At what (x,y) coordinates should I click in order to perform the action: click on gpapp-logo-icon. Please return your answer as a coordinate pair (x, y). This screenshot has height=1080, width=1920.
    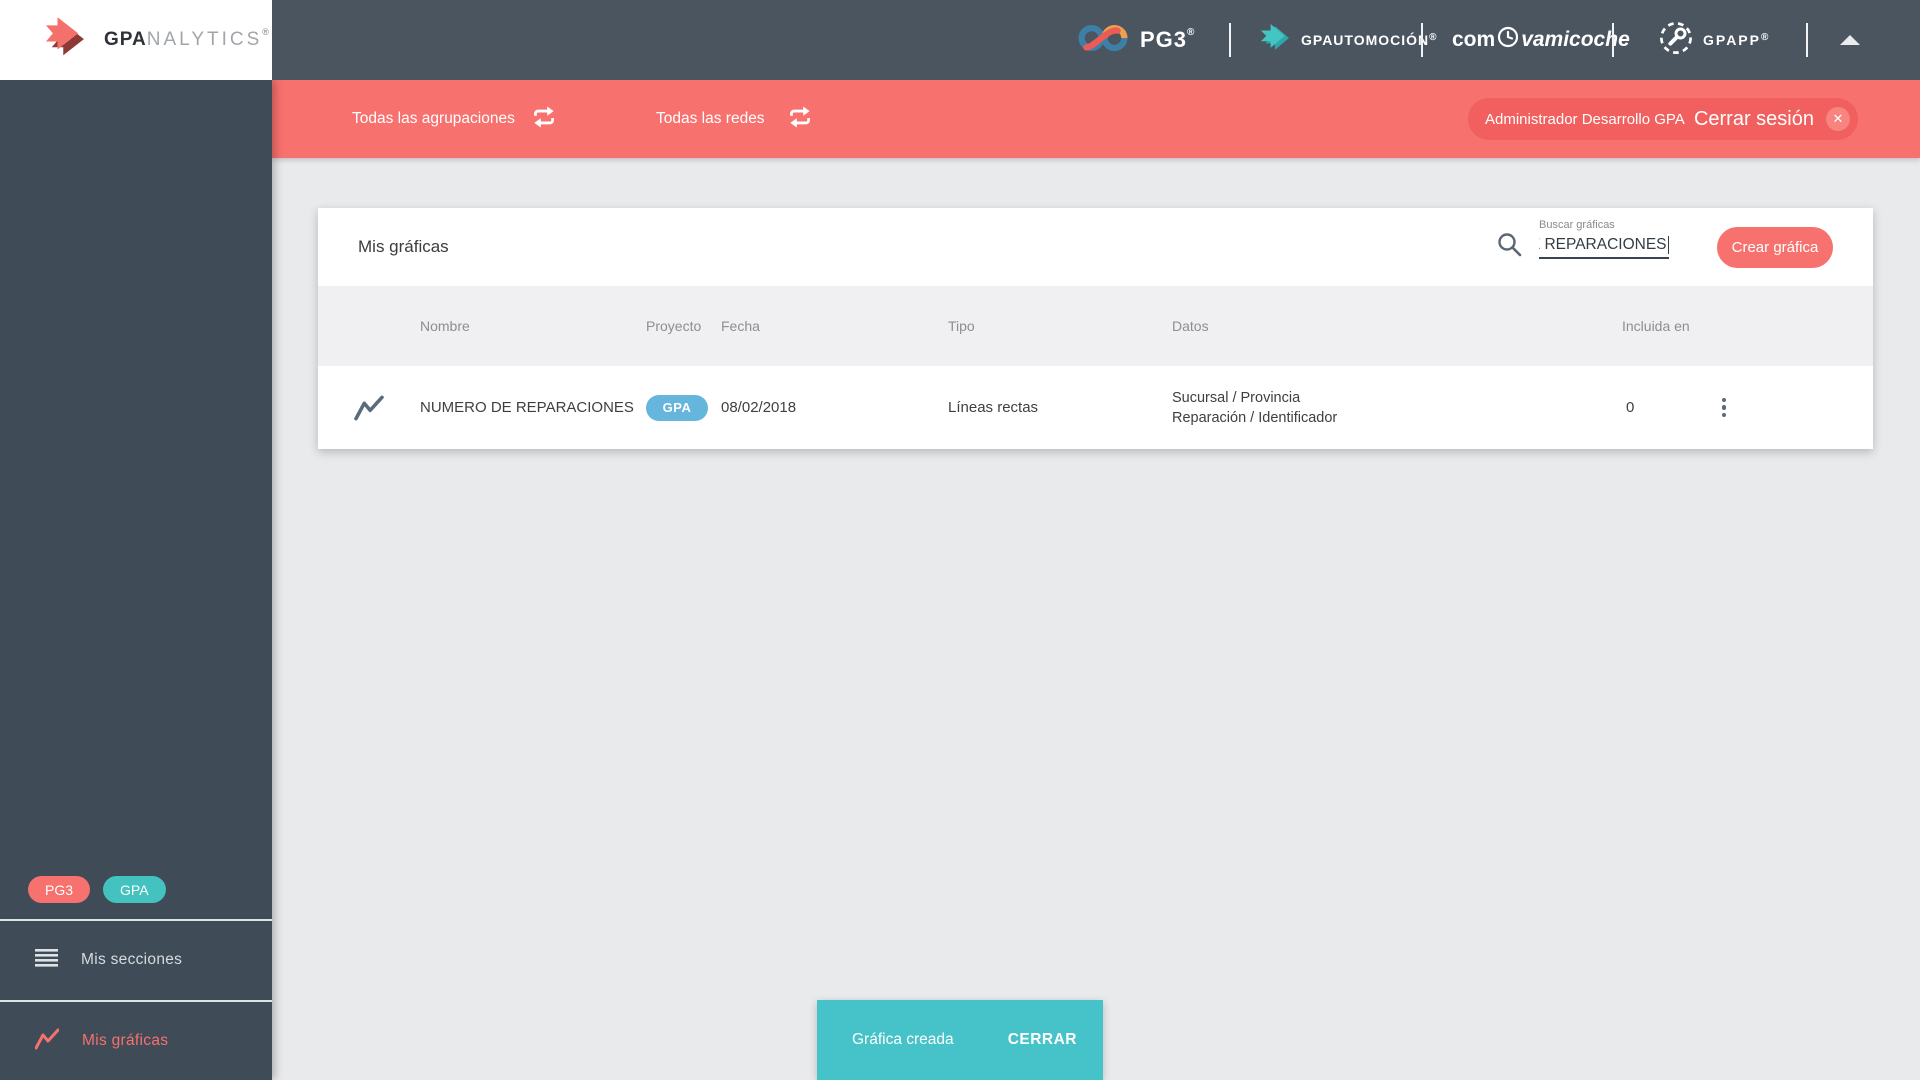
    Looking at the image, I should click on (1676, 40).